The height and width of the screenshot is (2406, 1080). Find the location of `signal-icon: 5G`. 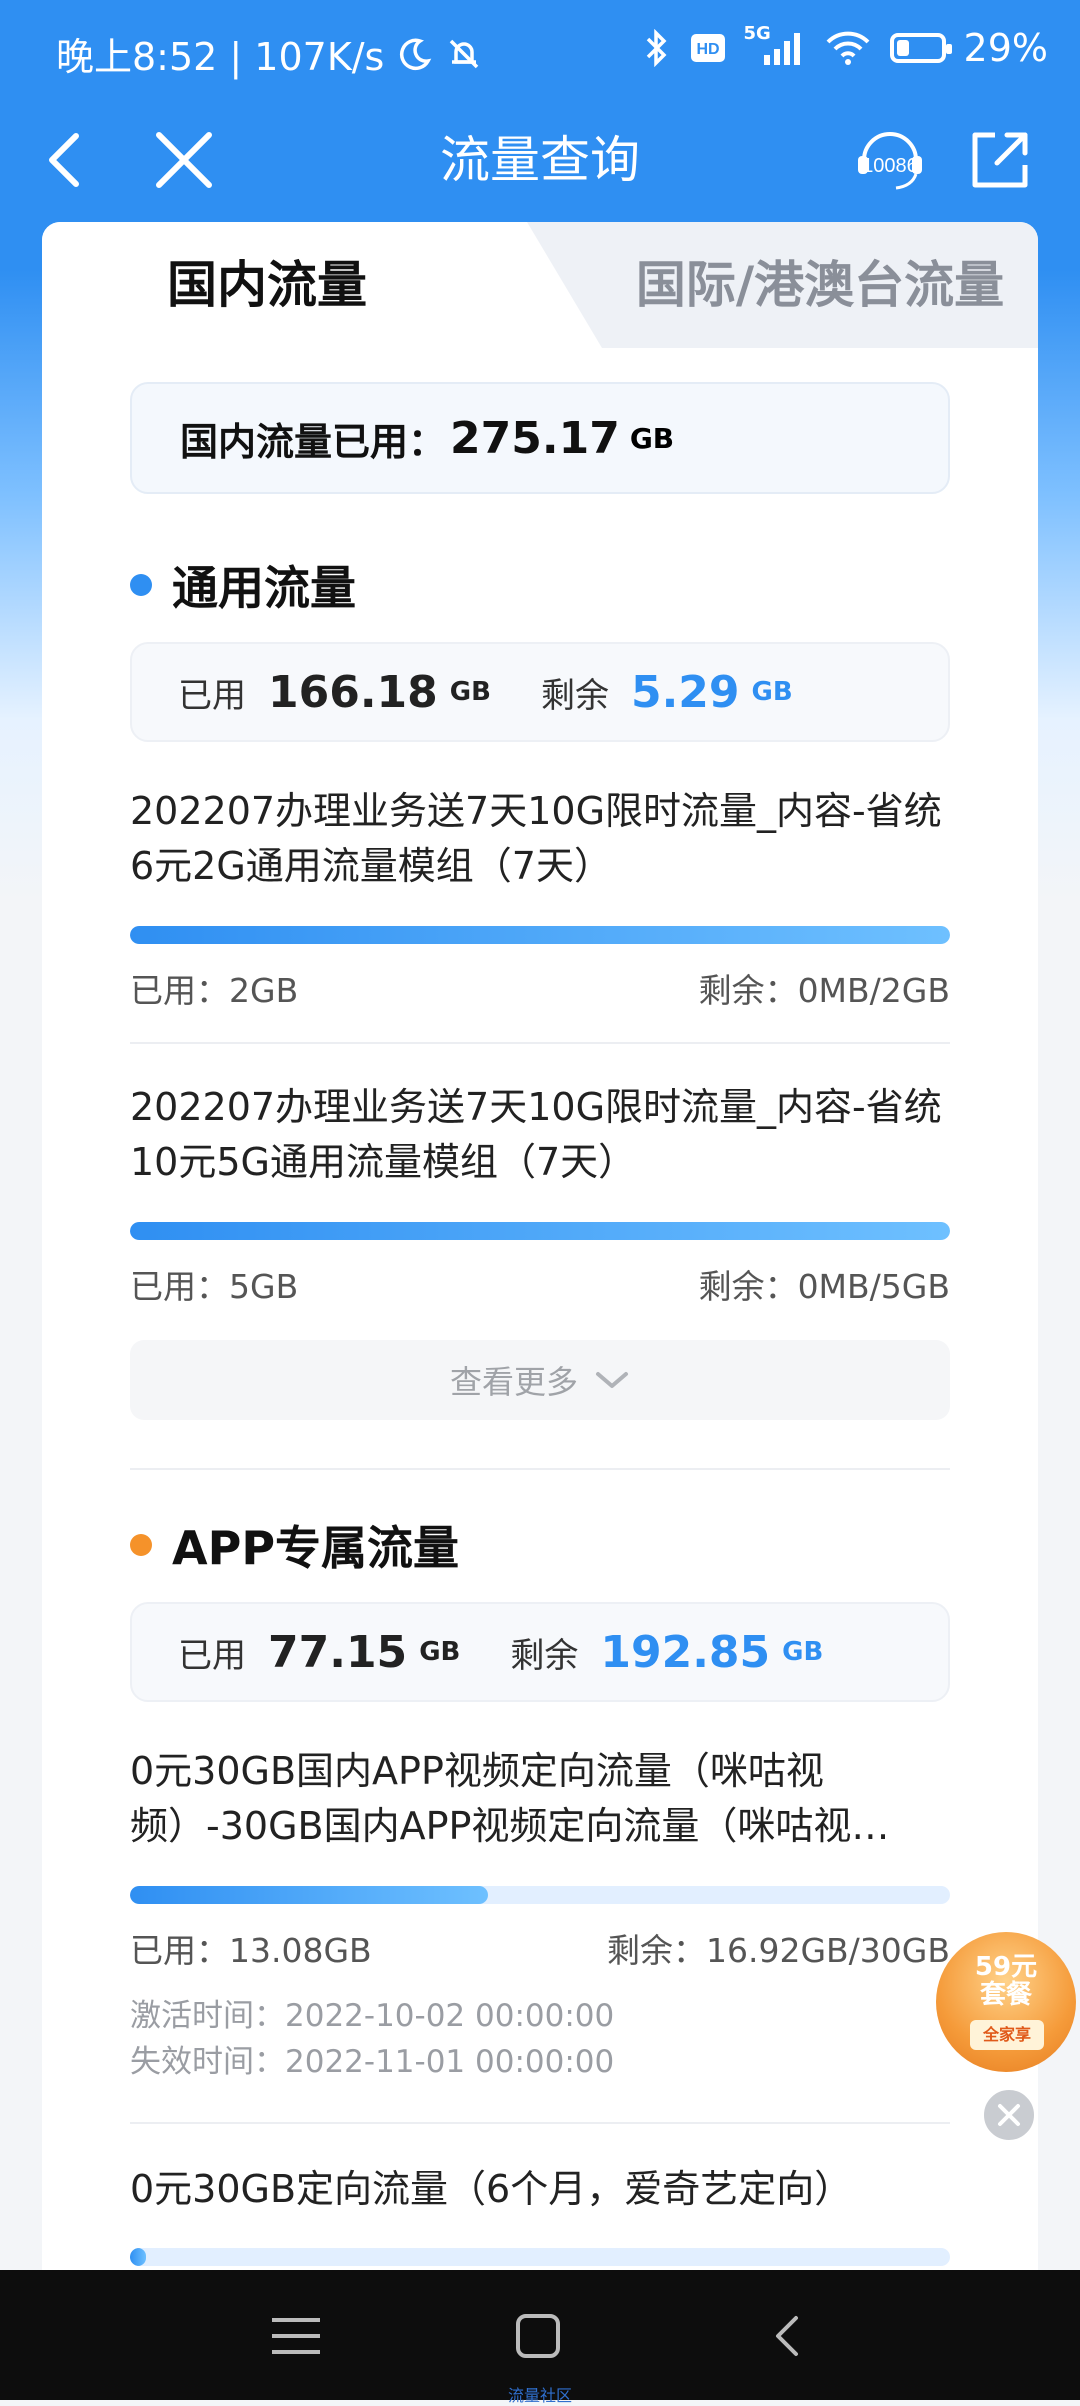

signal-icon: 5G is located at coordinates (775, 45).